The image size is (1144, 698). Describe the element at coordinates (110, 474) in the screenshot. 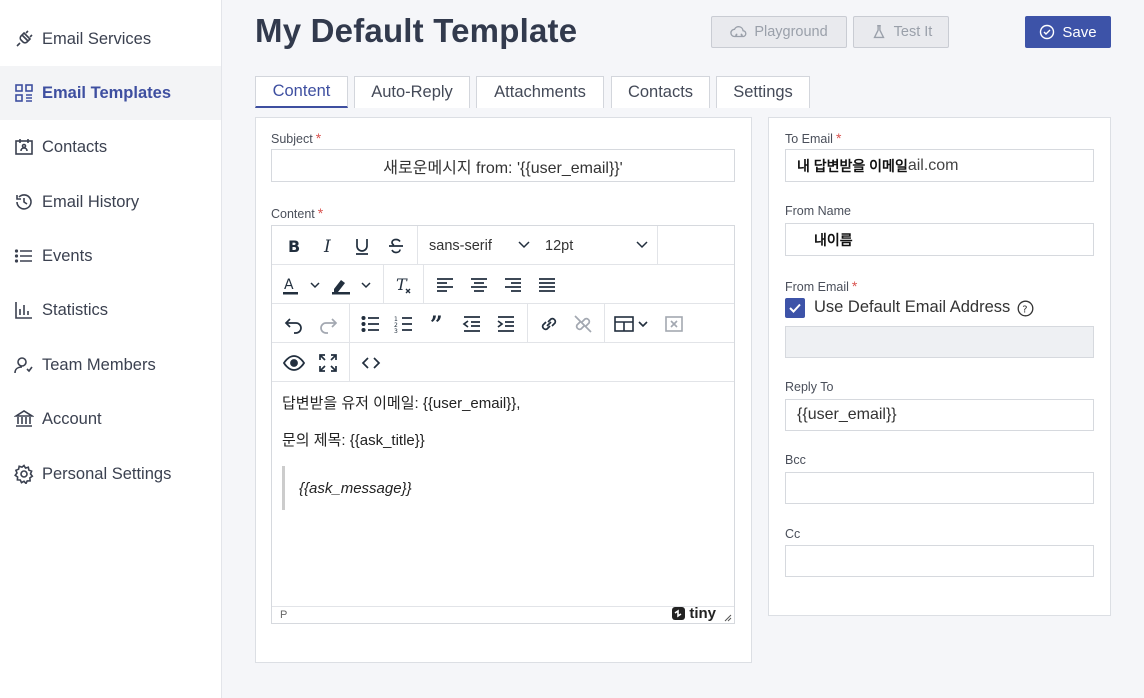

I see `sidebar-item-personal-settings: Personal Settings` at that location.